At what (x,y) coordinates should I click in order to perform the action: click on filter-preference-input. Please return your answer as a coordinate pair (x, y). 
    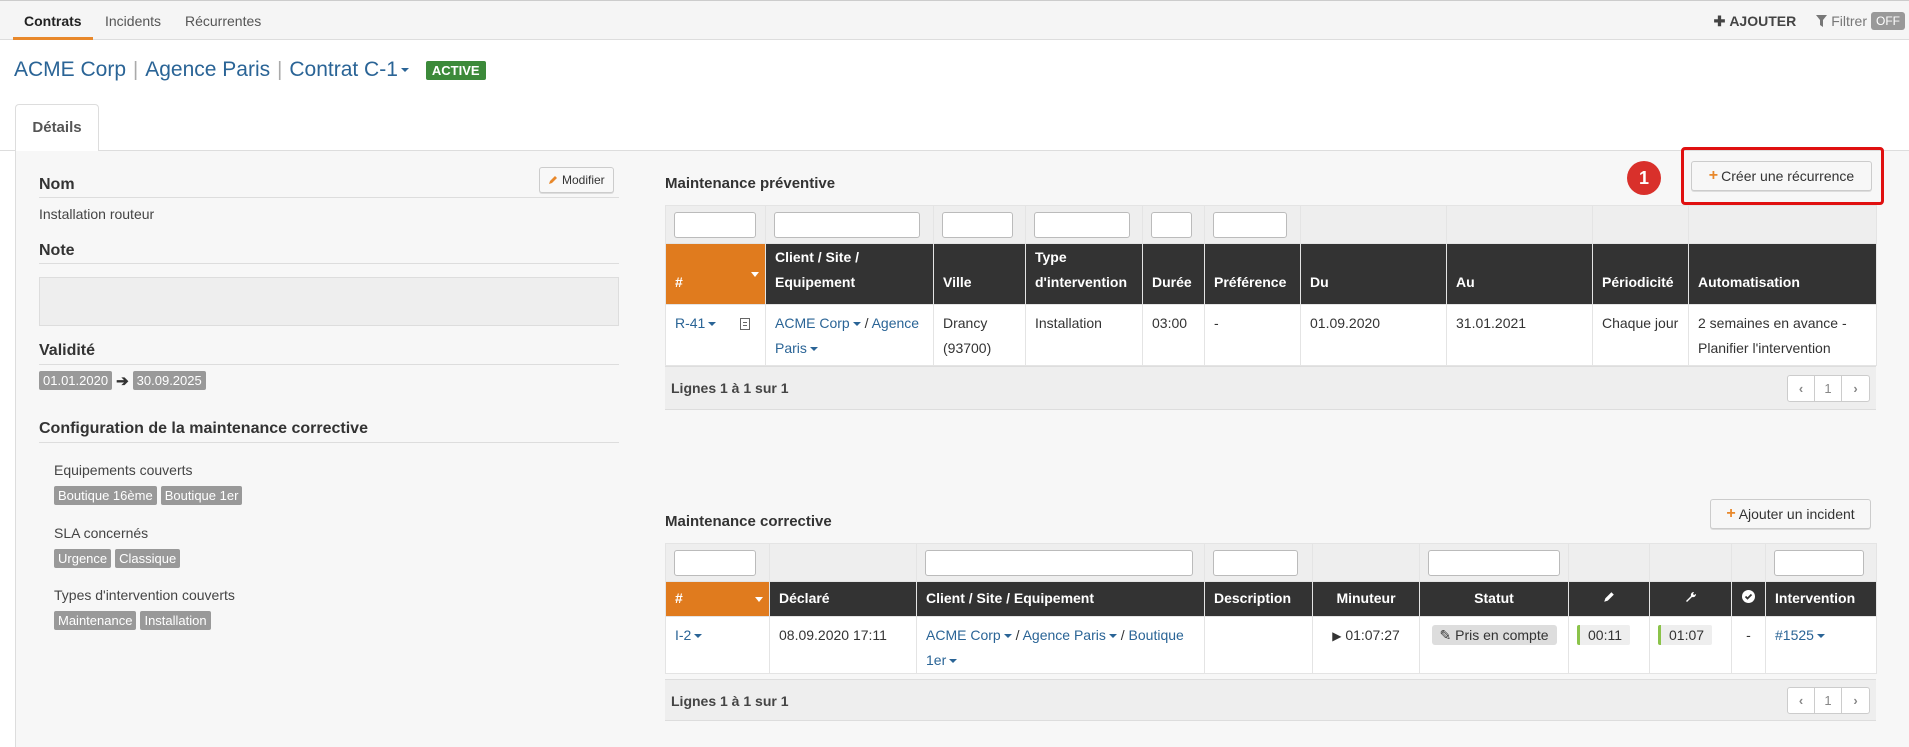
    Looking at the image, I should click on (1250, 224).